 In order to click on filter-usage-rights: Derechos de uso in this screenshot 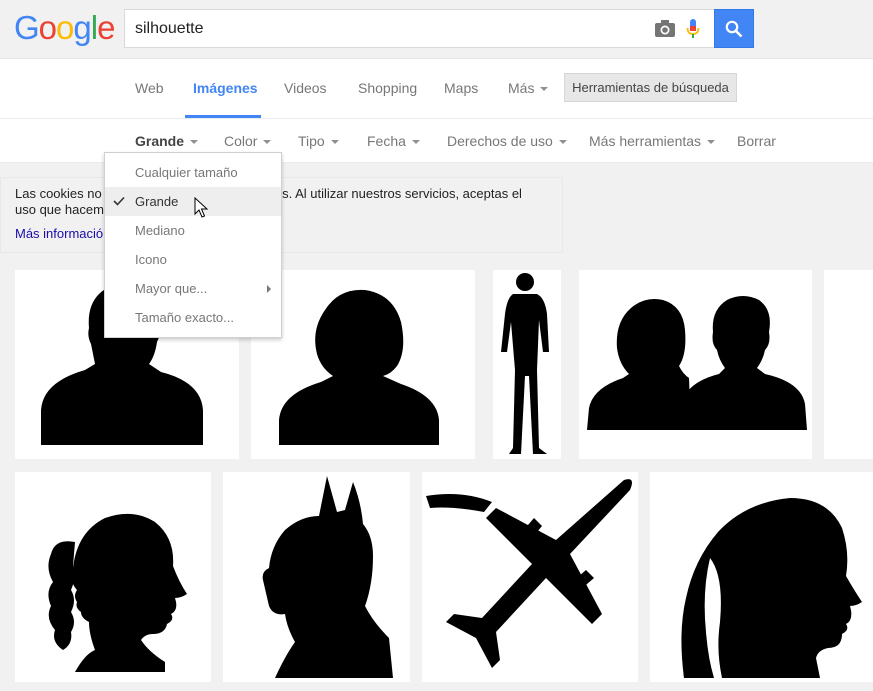, I will do `click(507, 141)`.